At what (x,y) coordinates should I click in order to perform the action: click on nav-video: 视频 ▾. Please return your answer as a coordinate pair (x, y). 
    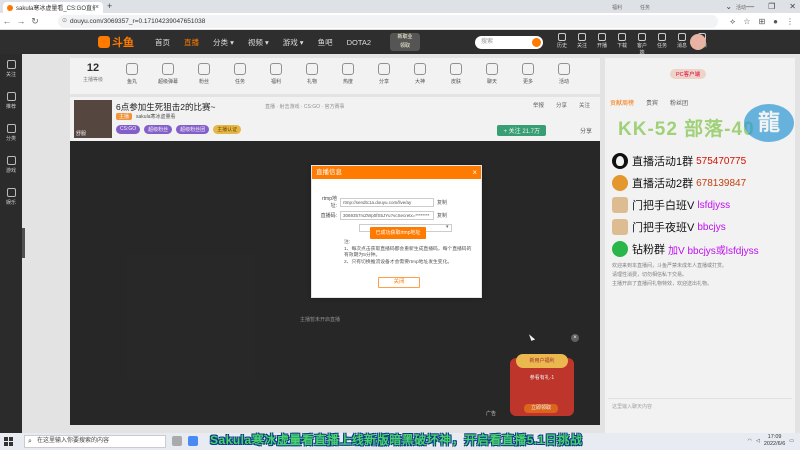
    Looking at the image, I should click on (258, 42).